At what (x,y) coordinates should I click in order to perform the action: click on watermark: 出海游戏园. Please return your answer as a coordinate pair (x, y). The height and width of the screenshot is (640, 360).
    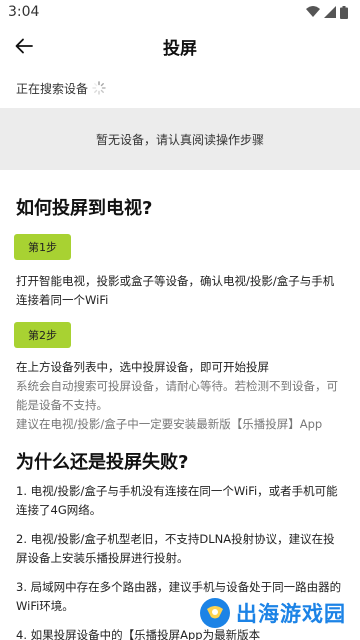
    Looking at the image, I should click on (272, 613).